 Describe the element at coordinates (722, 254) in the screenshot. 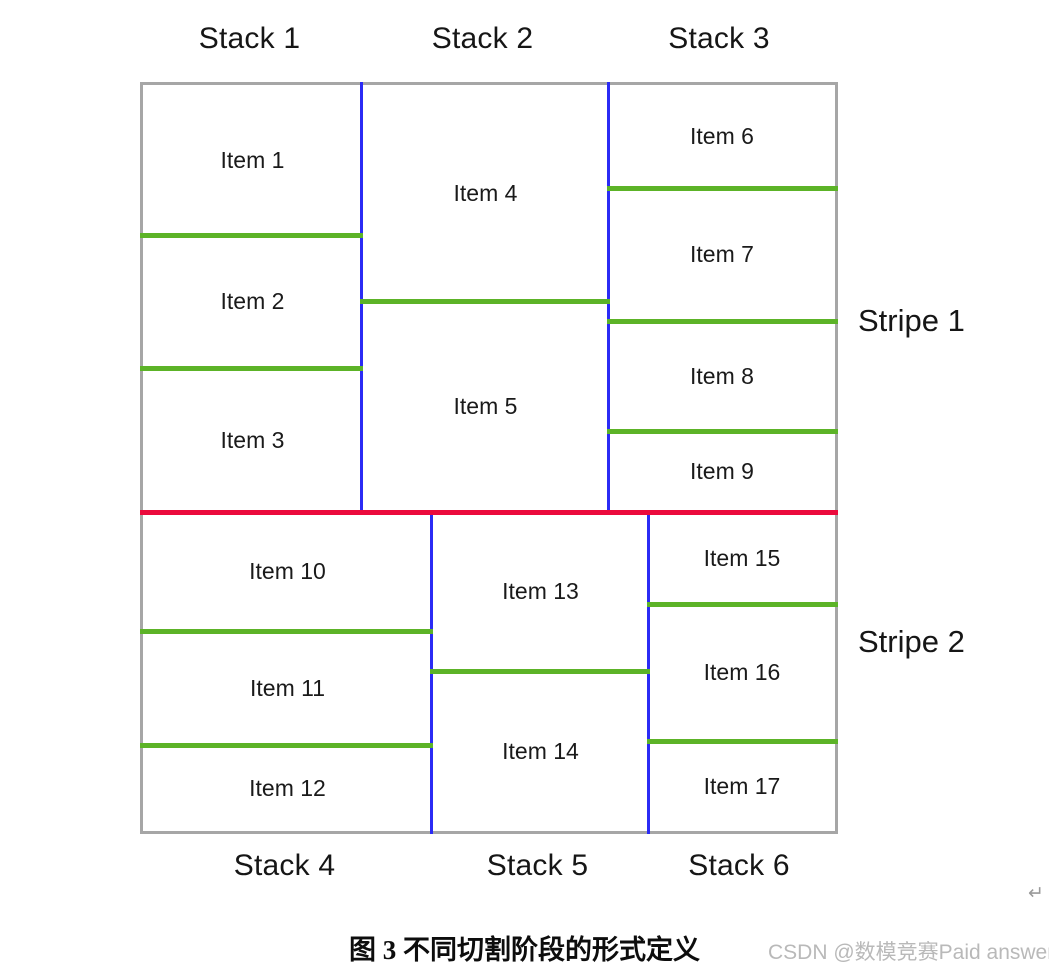

I see `item-cell-7: Item 7` at that location.